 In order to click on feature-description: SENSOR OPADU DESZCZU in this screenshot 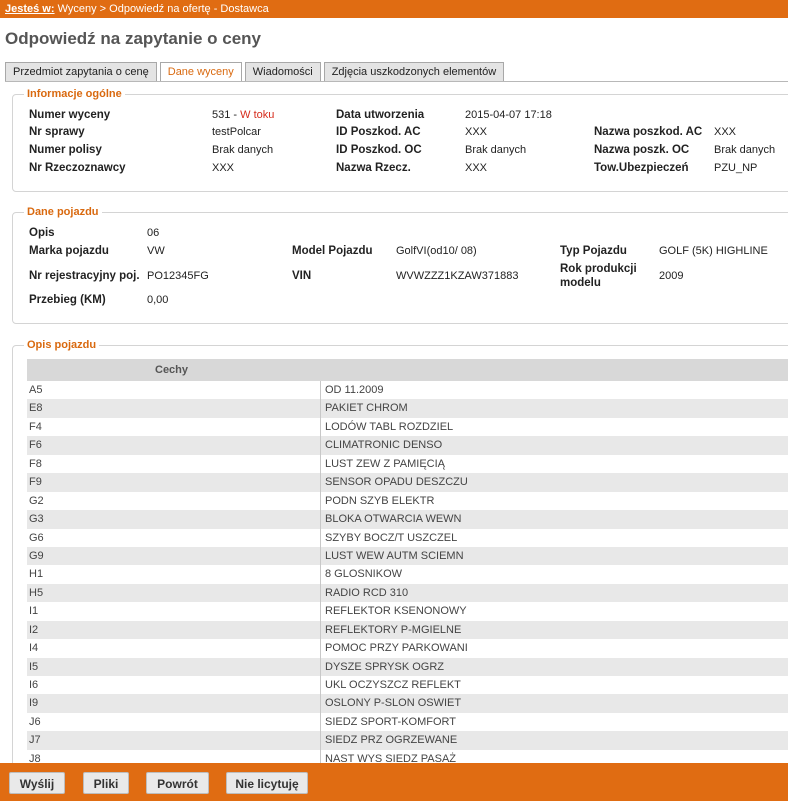, I will do `click(394, 482)`.